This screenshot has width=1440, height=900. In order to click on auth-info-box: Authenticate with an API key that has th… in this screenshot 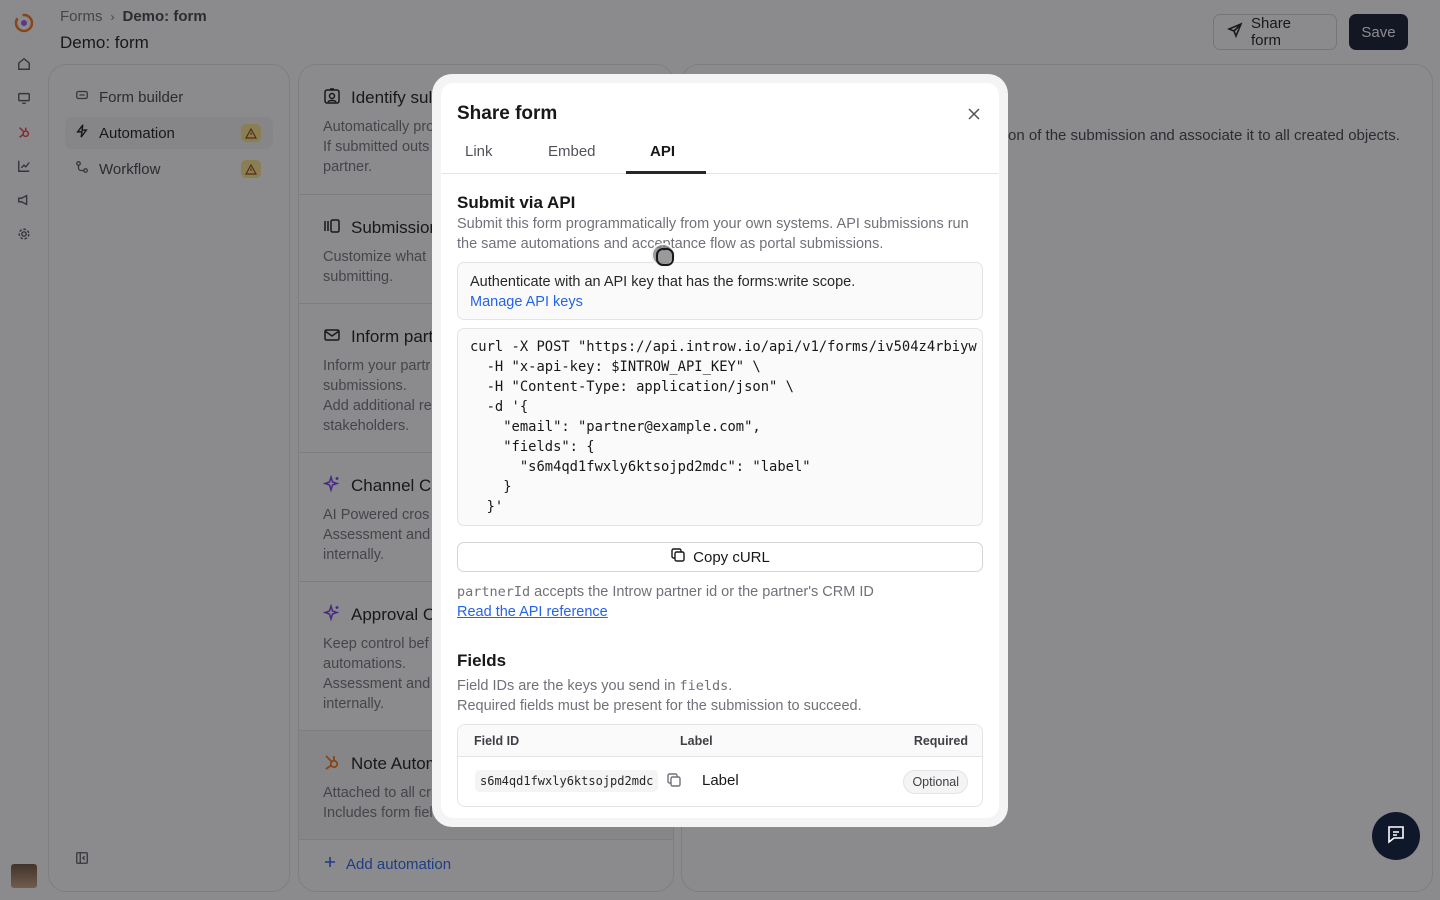, I will do `click(720, 291)`.